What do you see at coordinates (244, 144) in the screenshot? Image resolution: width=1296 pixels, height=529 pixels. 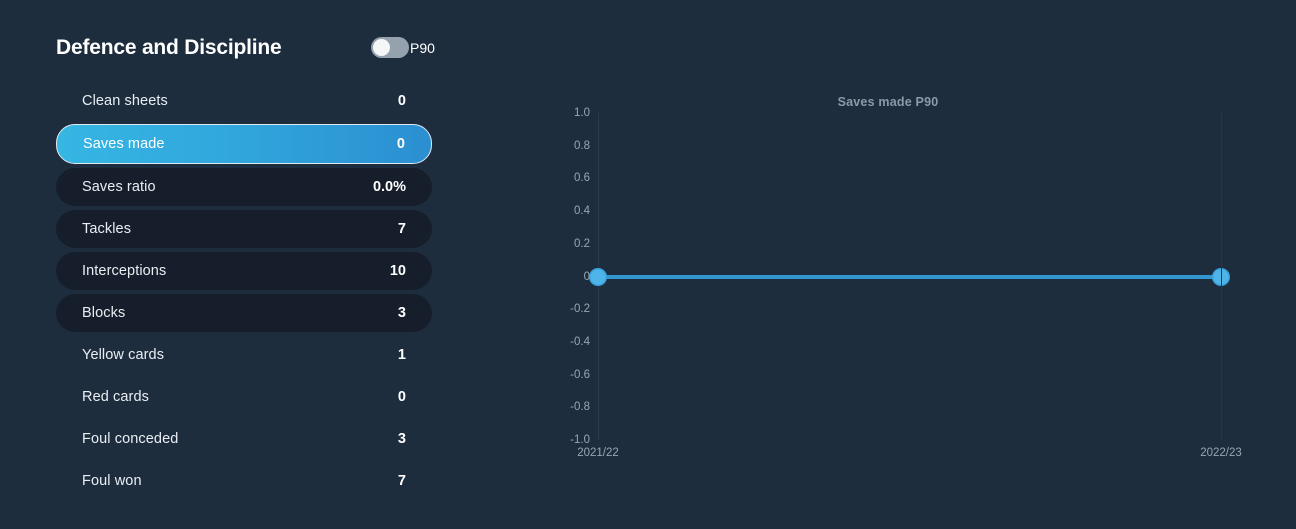 I see `stat-row-saves-made: Saves made 0` at bounding box center [244, 144].